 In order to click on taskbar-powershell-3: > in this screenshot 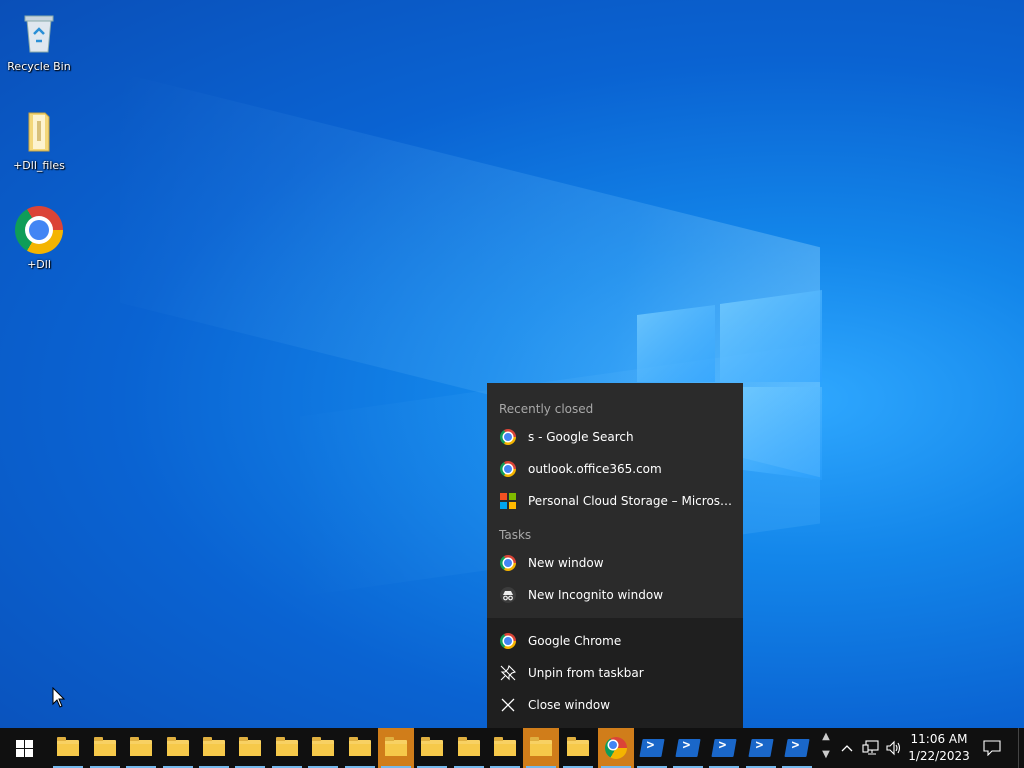, I will do `click(724, 748)`.